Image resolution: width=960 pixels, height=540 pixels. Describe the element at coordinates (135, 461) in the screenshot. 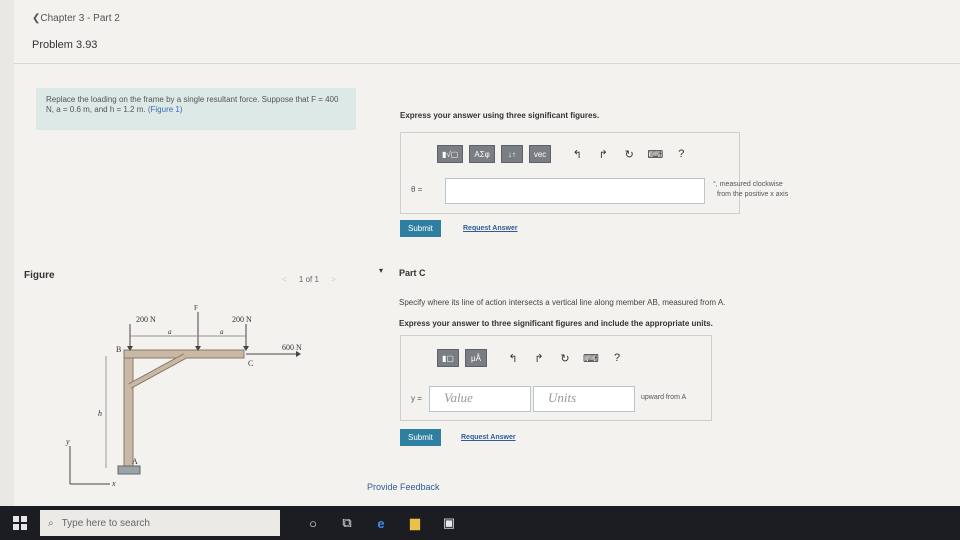

I see `label-a-point: A` at that location.